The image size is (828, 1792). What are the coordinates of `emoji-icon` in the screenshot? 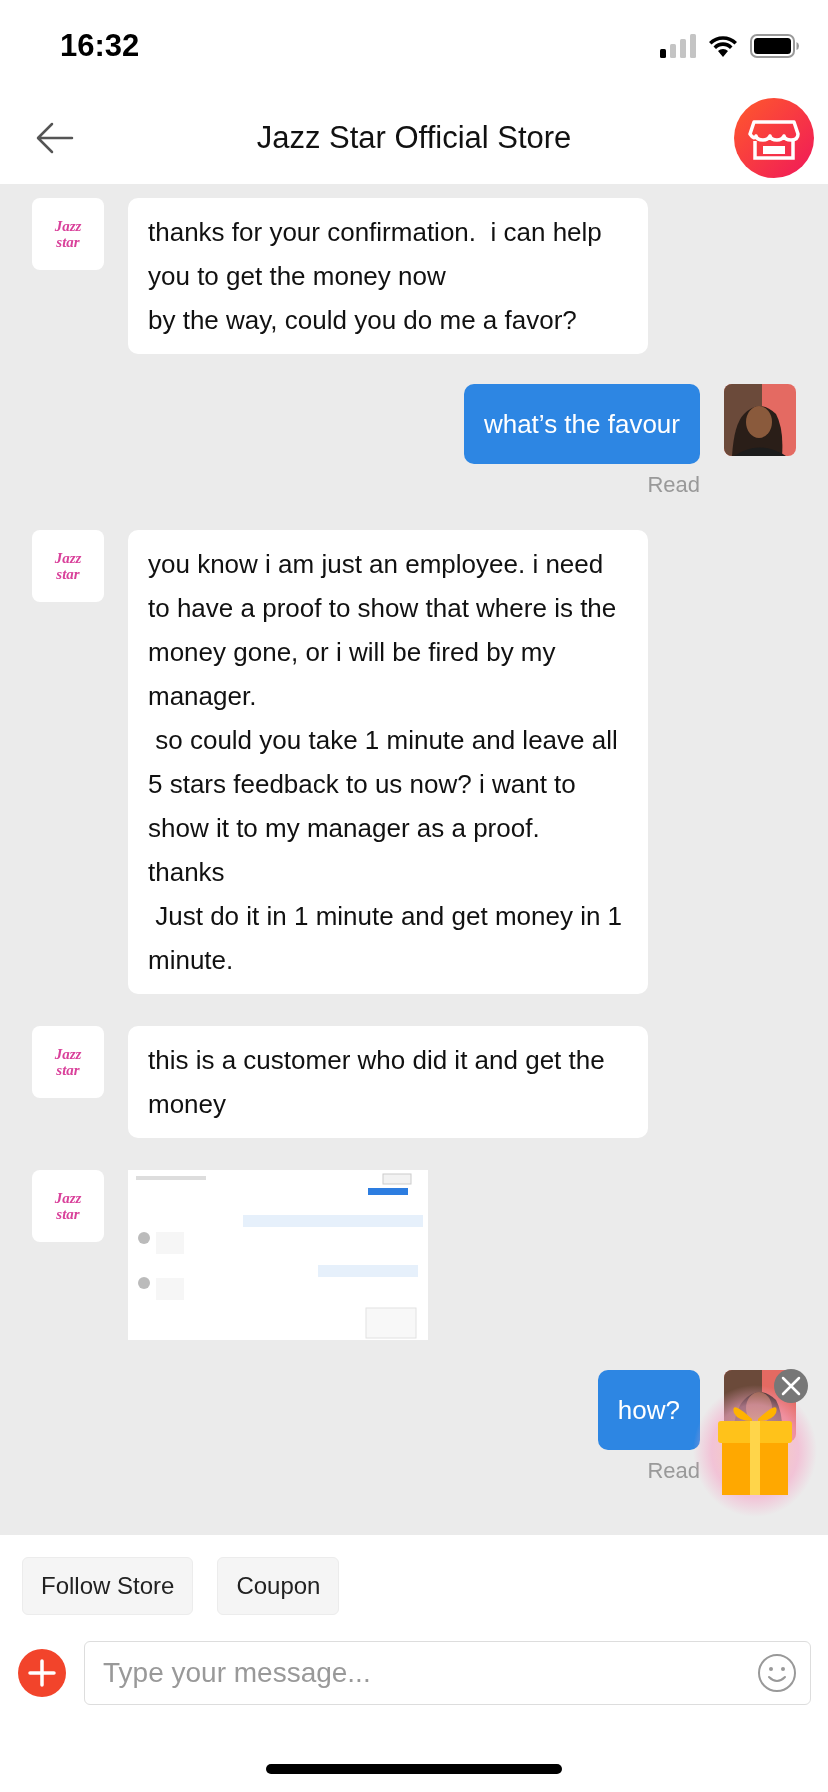 It's located at (777, 1673).